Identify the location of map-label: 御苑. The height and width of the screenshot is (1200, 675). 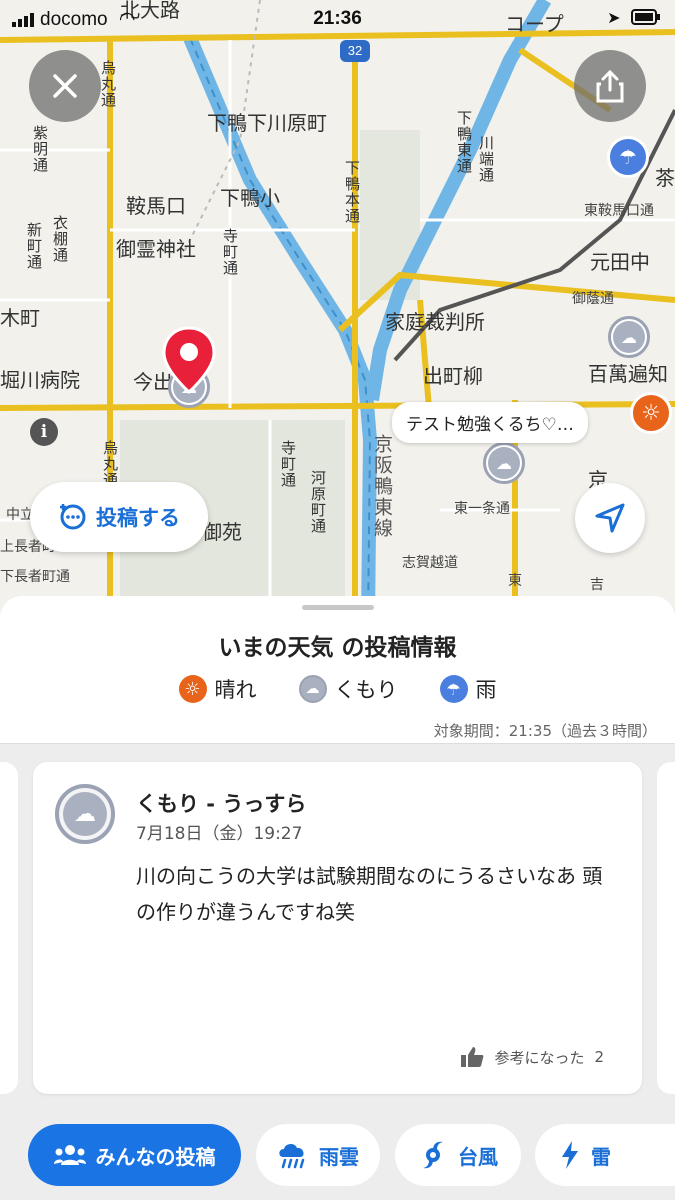
(222, 532).